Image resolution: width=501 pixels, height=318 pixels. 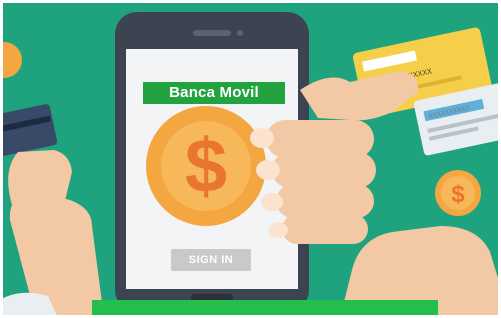 I want to click on coin-main: $, so click(x=206, y=166).